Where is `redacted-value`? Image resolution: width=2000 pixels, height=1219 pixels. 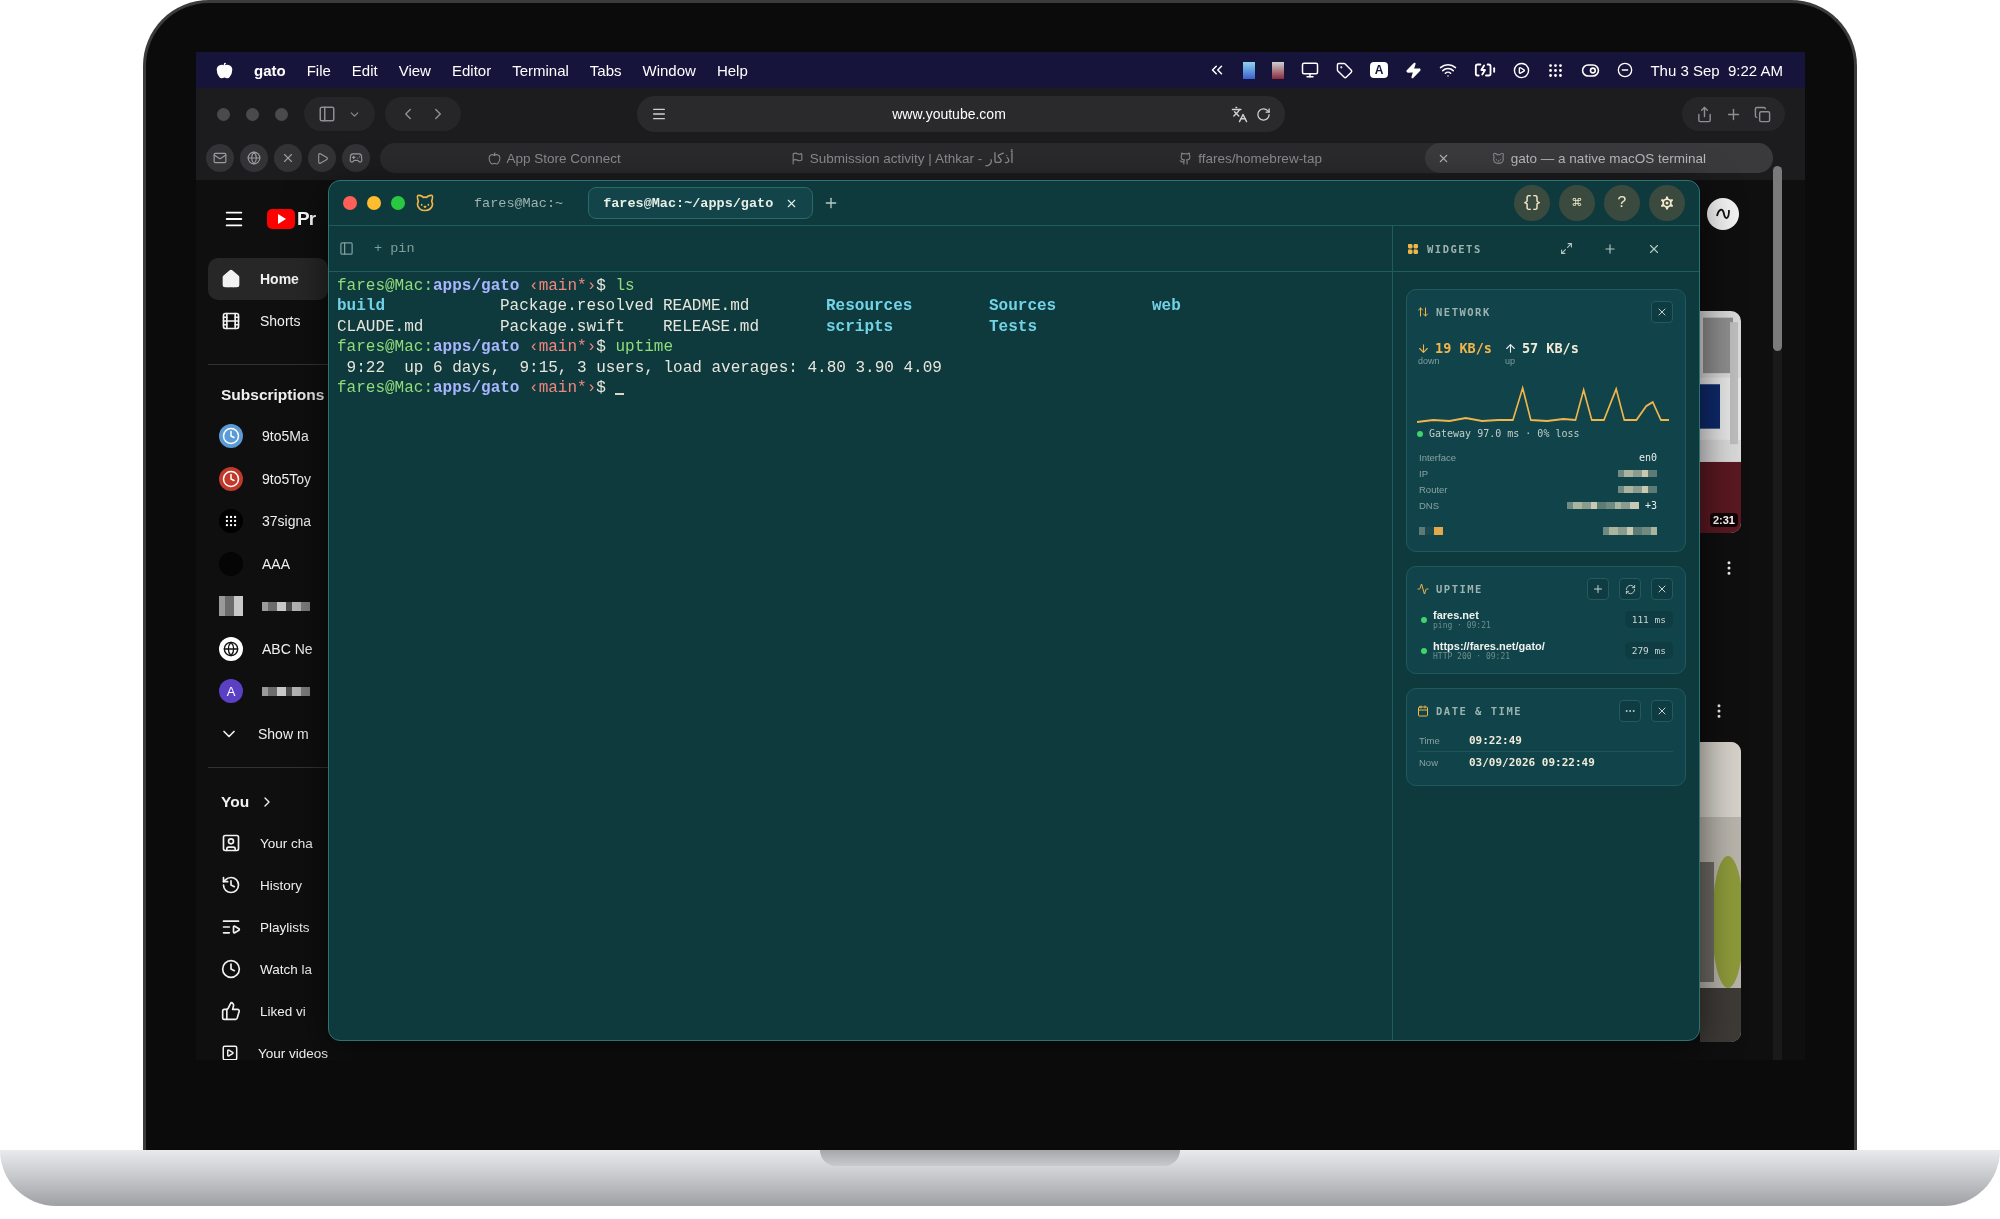 redacted-value is located at coordinates (1630, 531).